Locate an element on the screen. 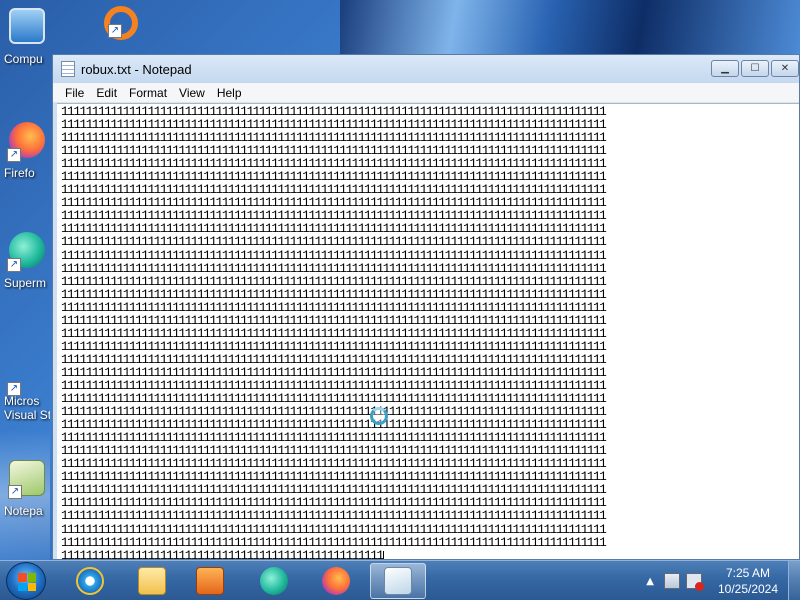 The width and height of the screenshot is (800, 600). text-caret is located at coordinates (383, 554).